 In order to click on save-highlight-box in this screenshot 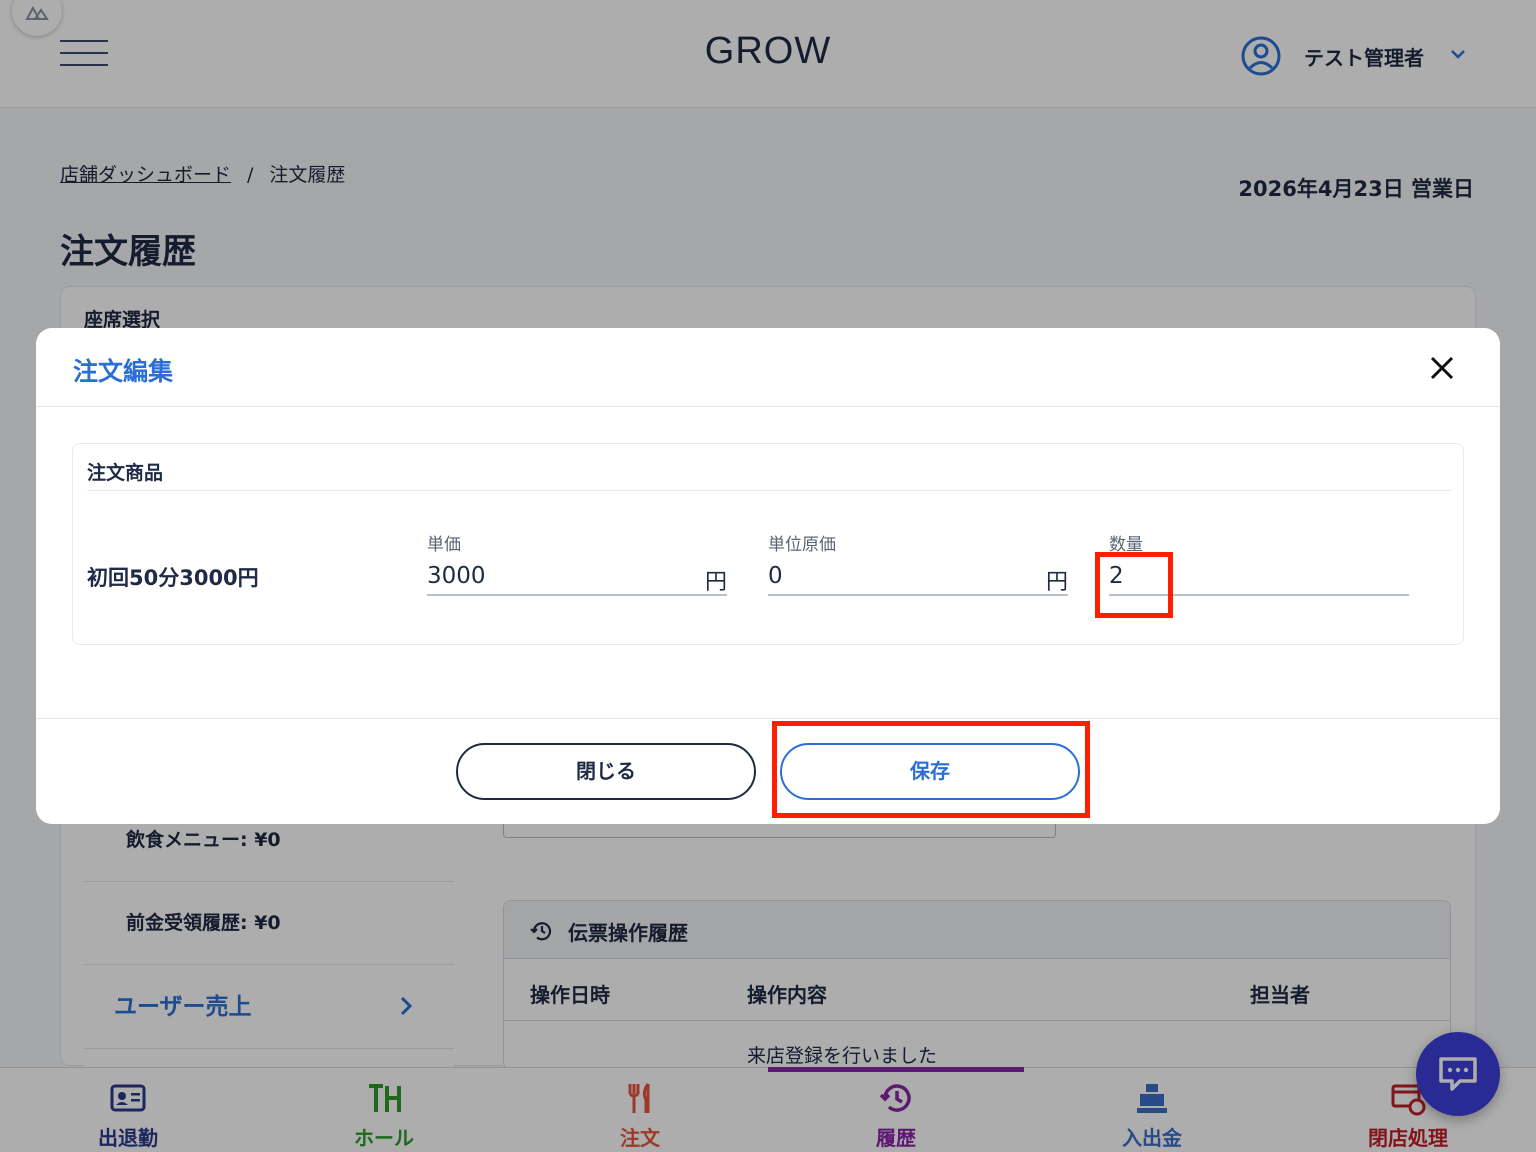, I will do `click(931, 769)`.